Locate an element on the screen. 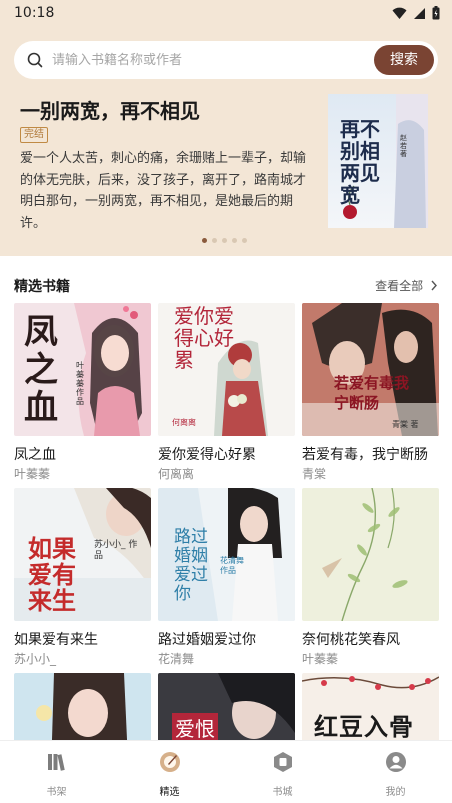 The height and width of the screenshot is (803, 452). status-icons is located at coordinates (416, 13).